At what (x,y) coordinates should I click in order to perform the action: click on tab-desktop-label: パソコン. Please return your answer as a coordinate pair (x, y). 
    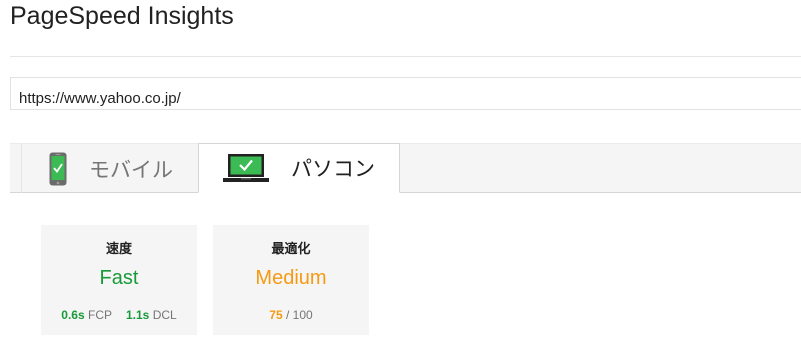
    Looking at the image, I should click on (333, 169).